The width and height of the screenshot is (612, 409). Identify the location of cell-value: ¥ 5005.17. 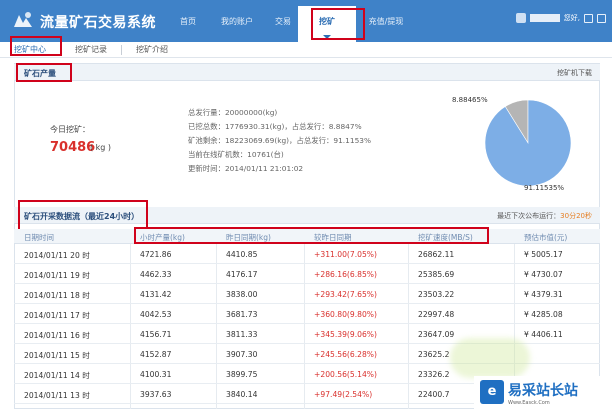
(543, 254).